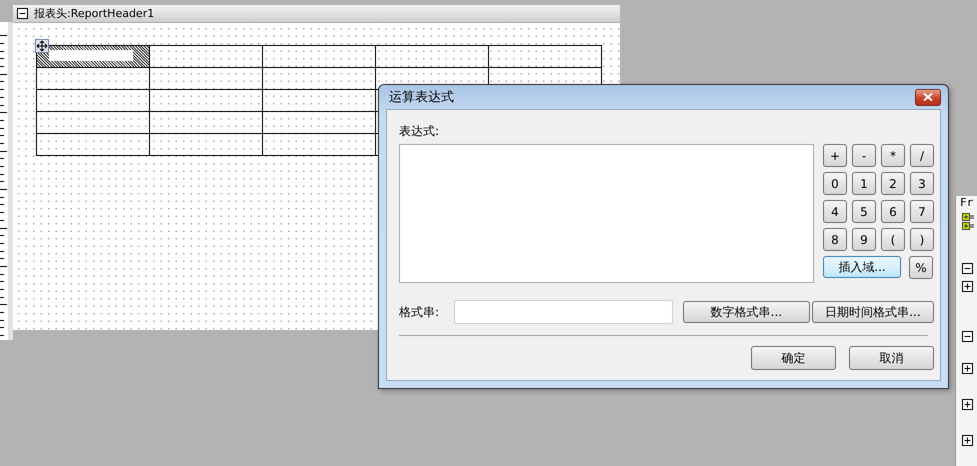 This screenshot has height=466, width=977. Describe the element at coordinates (419, 131) in the screenshot. I see `expression-label: 表达式:` at that location.